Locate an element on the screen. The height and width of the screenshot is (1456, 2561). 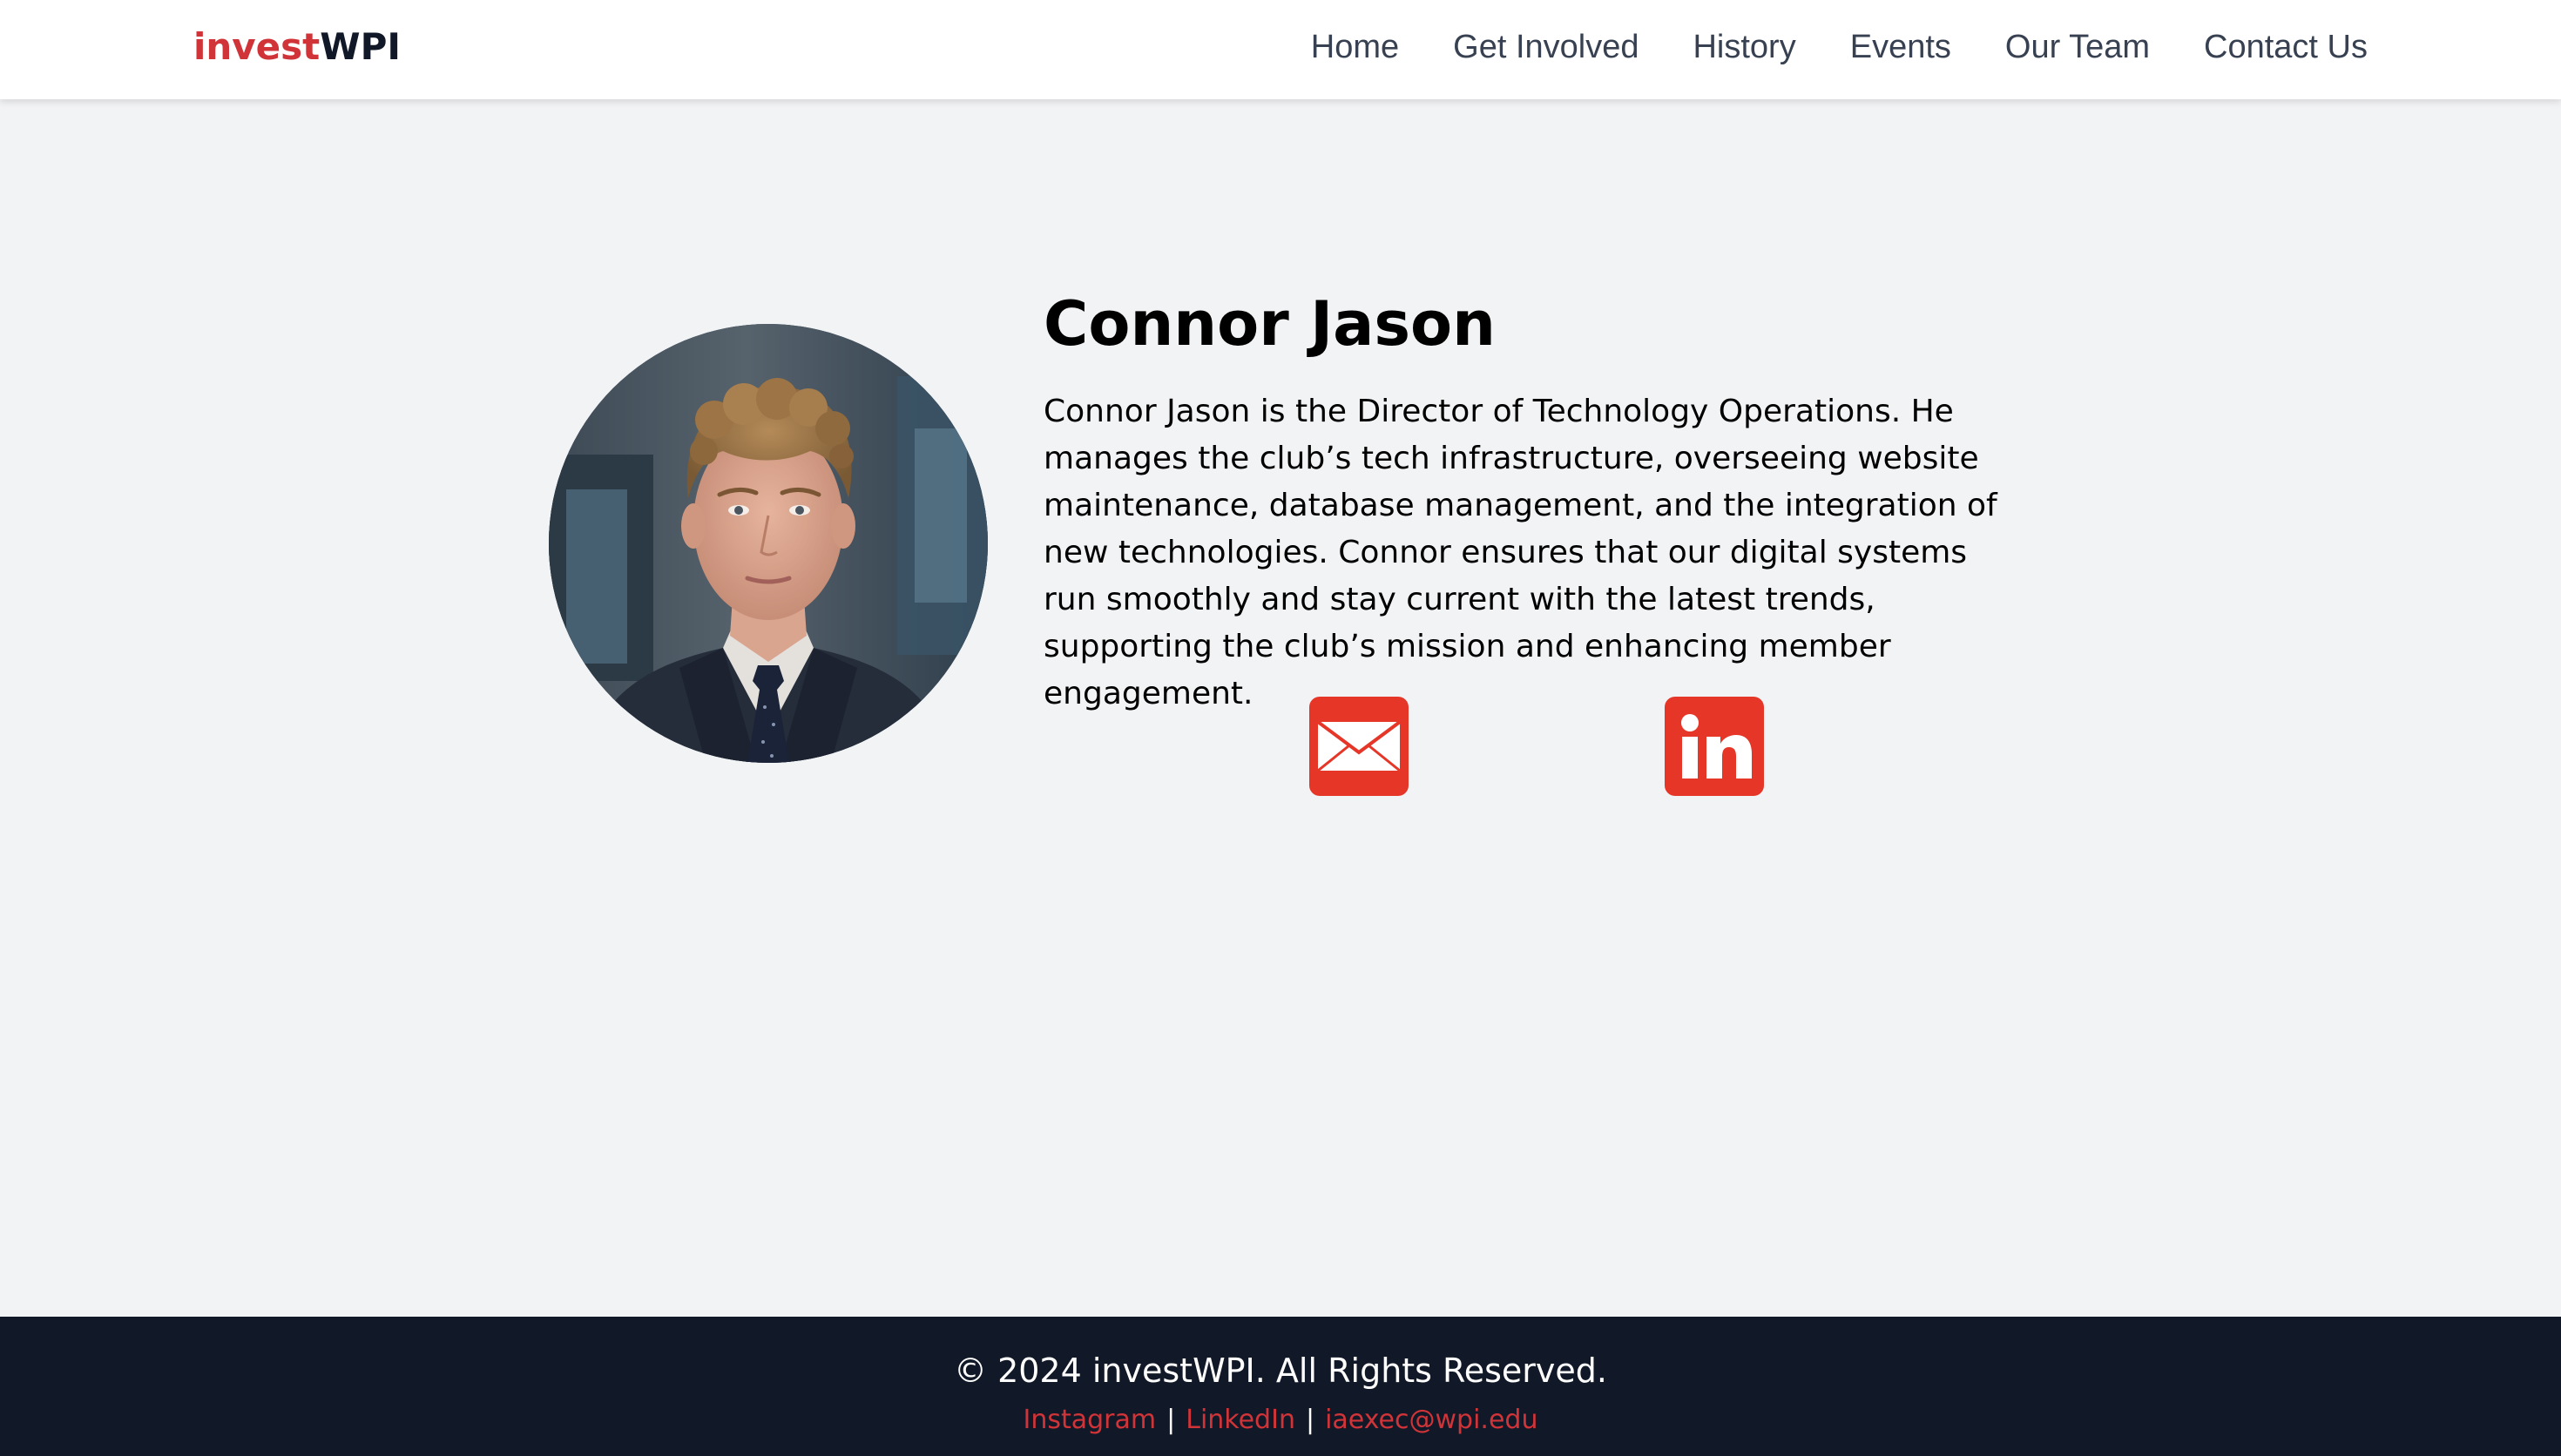
envelope-icon is located at coordinates (1359, 746).